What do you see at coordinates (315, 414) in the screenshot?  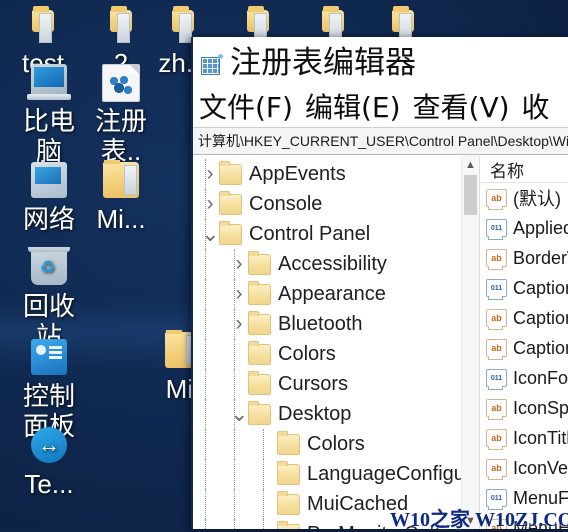 I see `tree-node-label: Desktop` at bounding box center [315, 414].